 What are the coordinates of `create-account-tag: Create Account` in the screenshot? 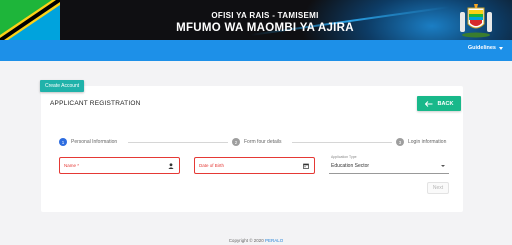 It's located at (62, 86).